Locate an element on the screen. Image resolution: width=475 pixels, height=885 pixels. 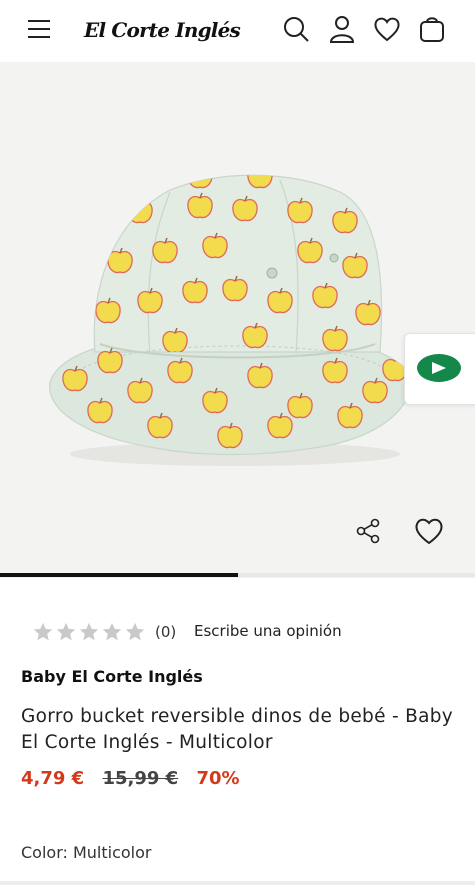
selected-color: Color: Multicolor is located at coordinates (86, 852).